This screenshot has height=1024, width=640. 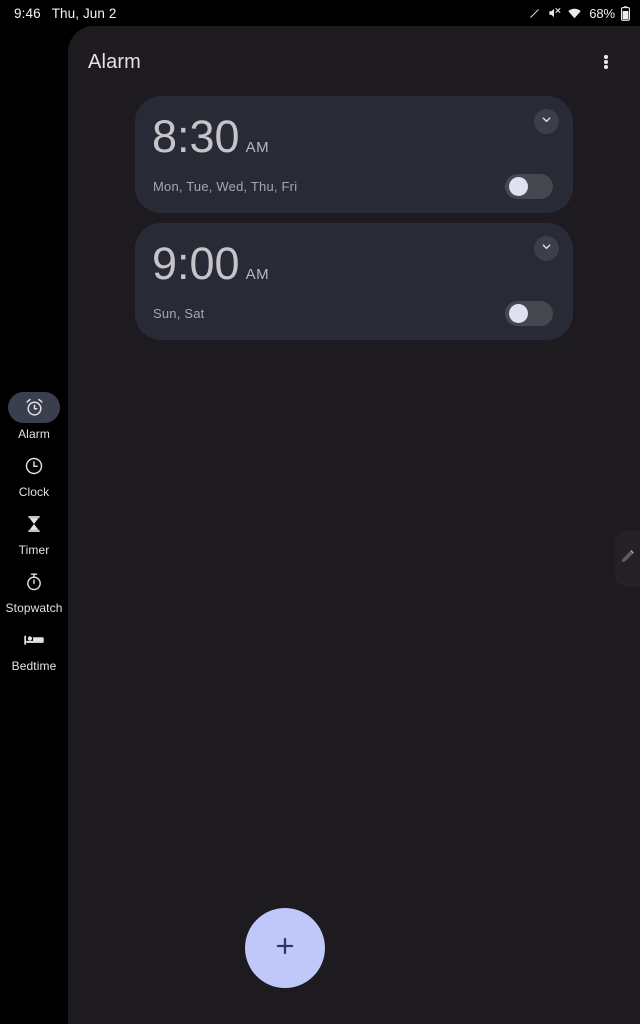 I want to click on status-bar-left: 9:46 Thu, Jun 2, so click(x=65, y=13).